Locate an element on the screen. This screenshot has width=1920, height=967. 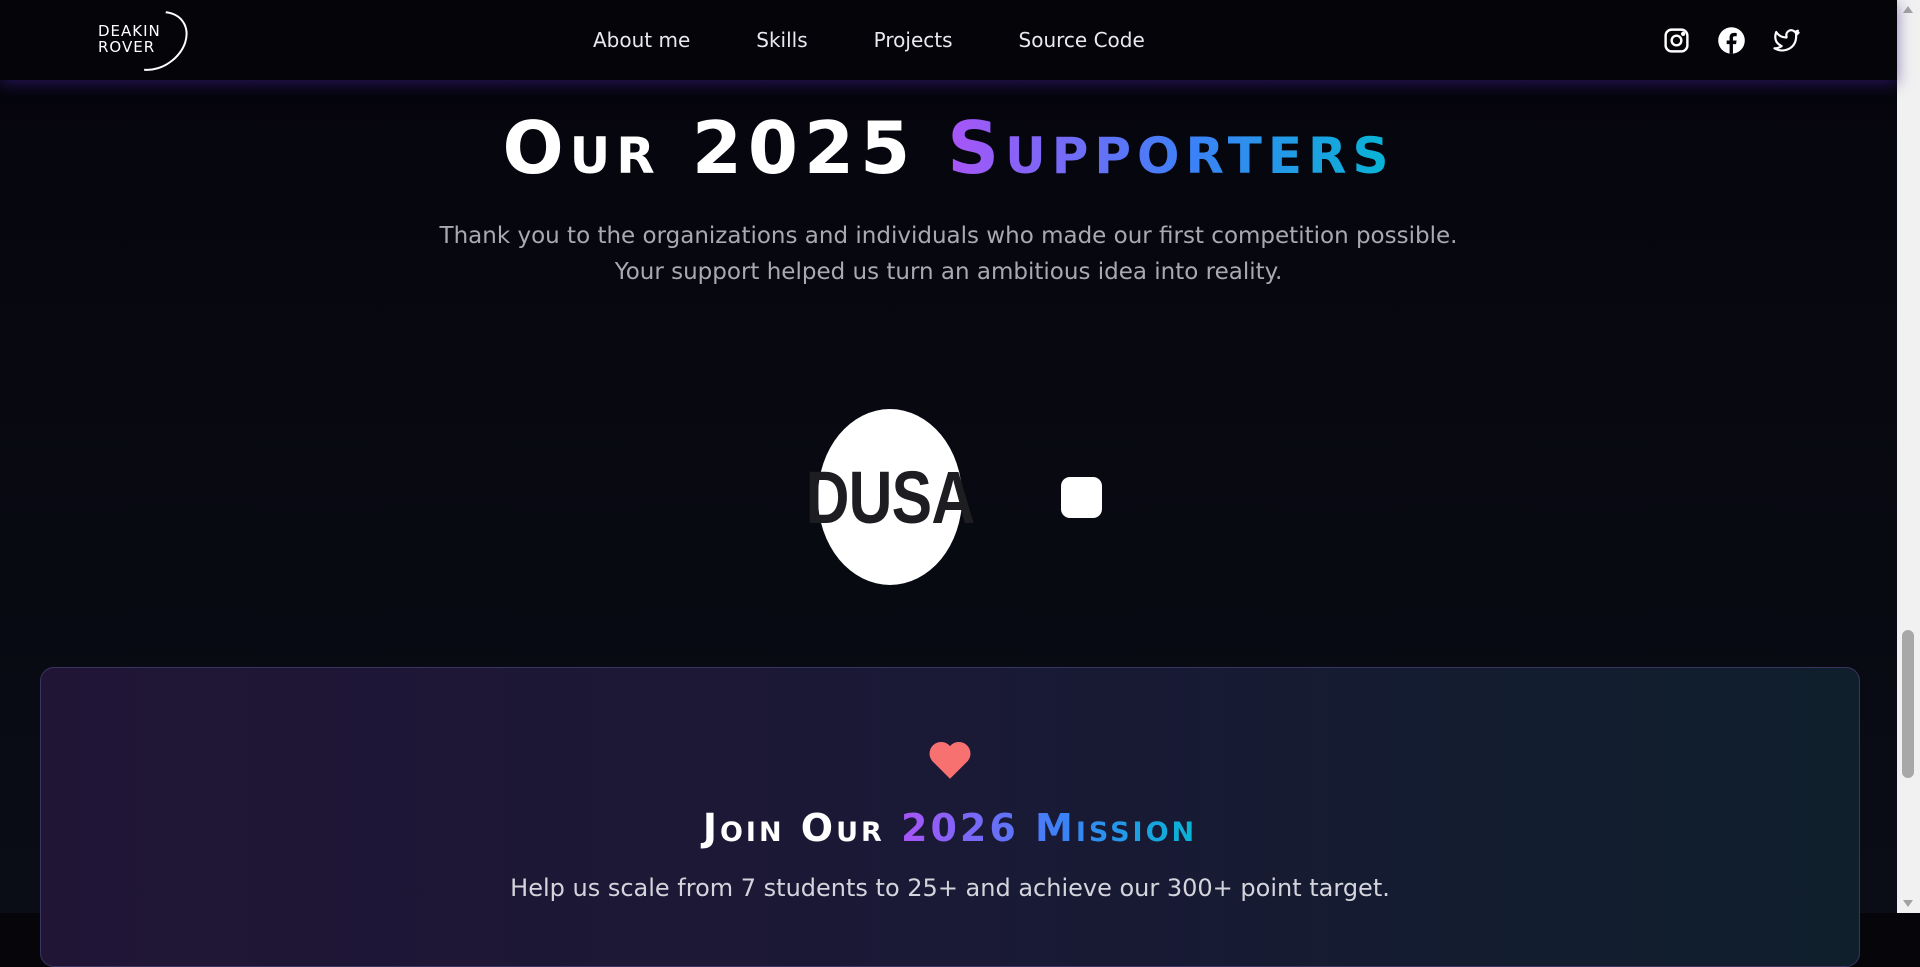
facebook-icon is located at coordinates (1731, 40).